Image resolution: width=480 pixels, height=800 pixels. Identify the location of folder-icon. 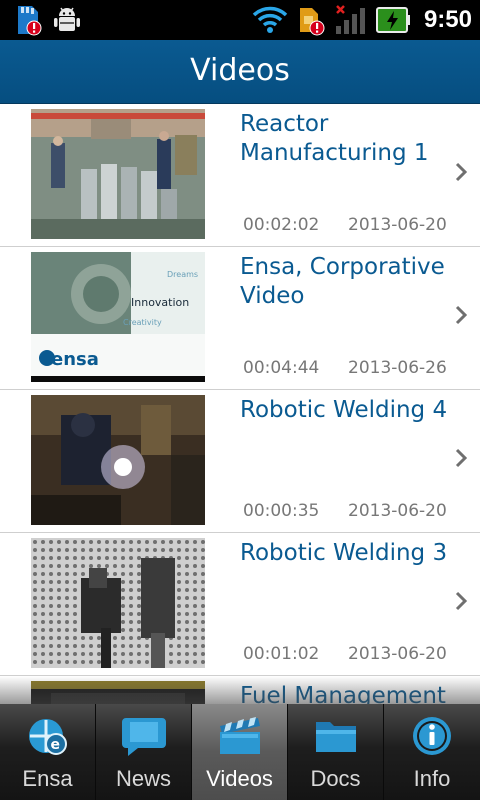
(336, 737).